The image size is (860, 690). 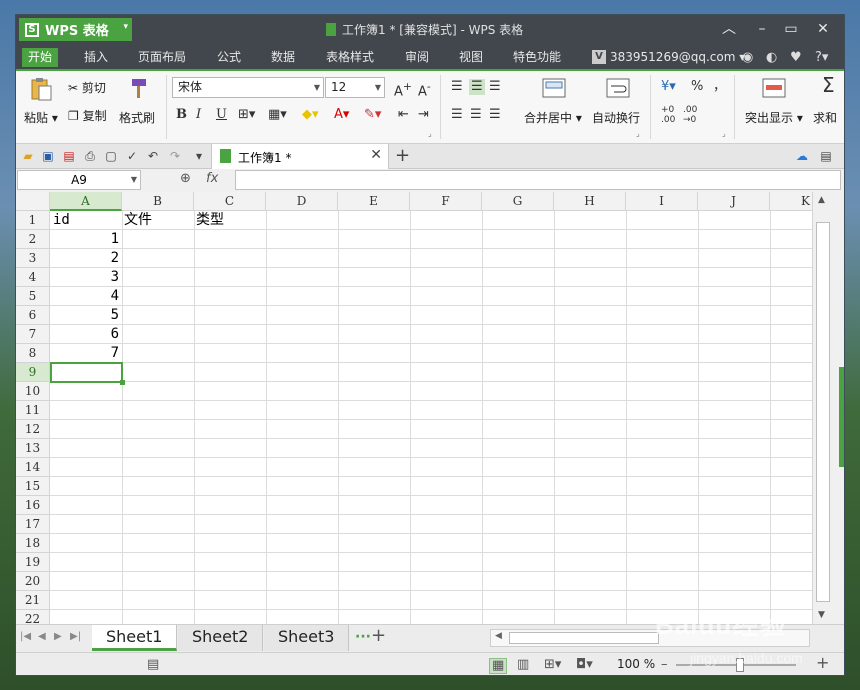 What do you see at coordinates (132, 156) in the screenshot?
I see `spell-check-icon: ✓` at bounding box center [132, 156].